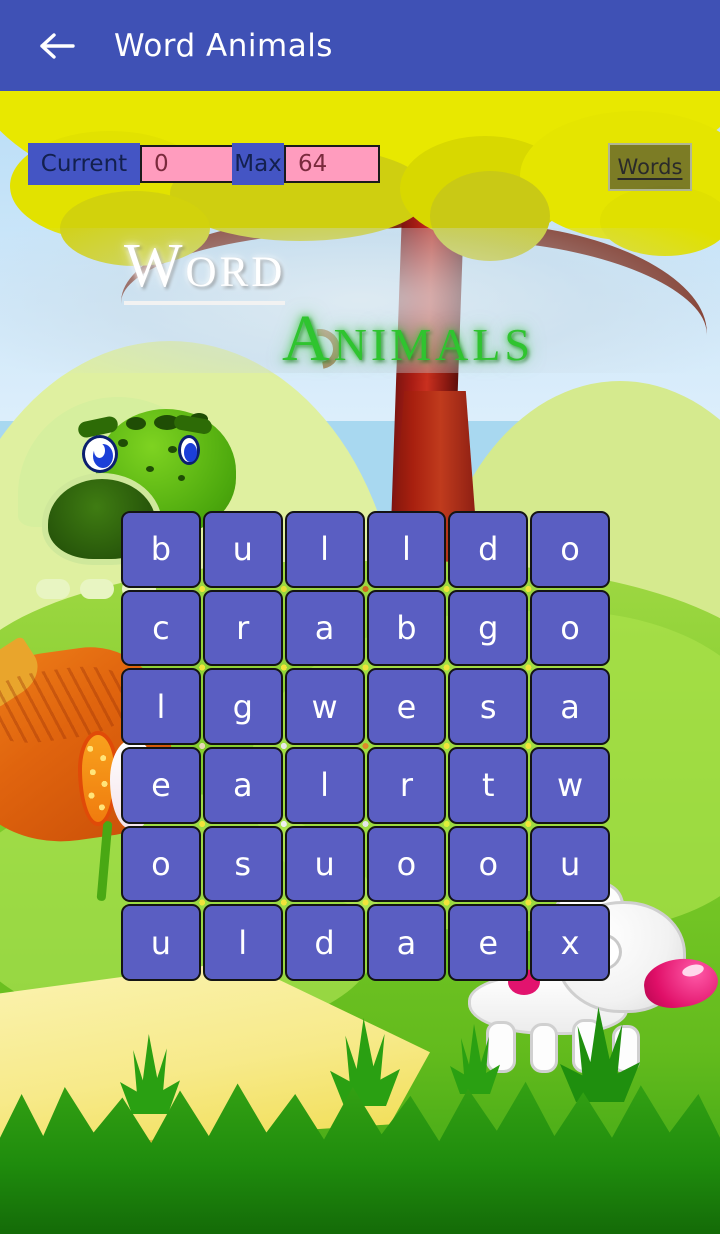  I want to click on game-logo: Word Animals, so click(360, 300).